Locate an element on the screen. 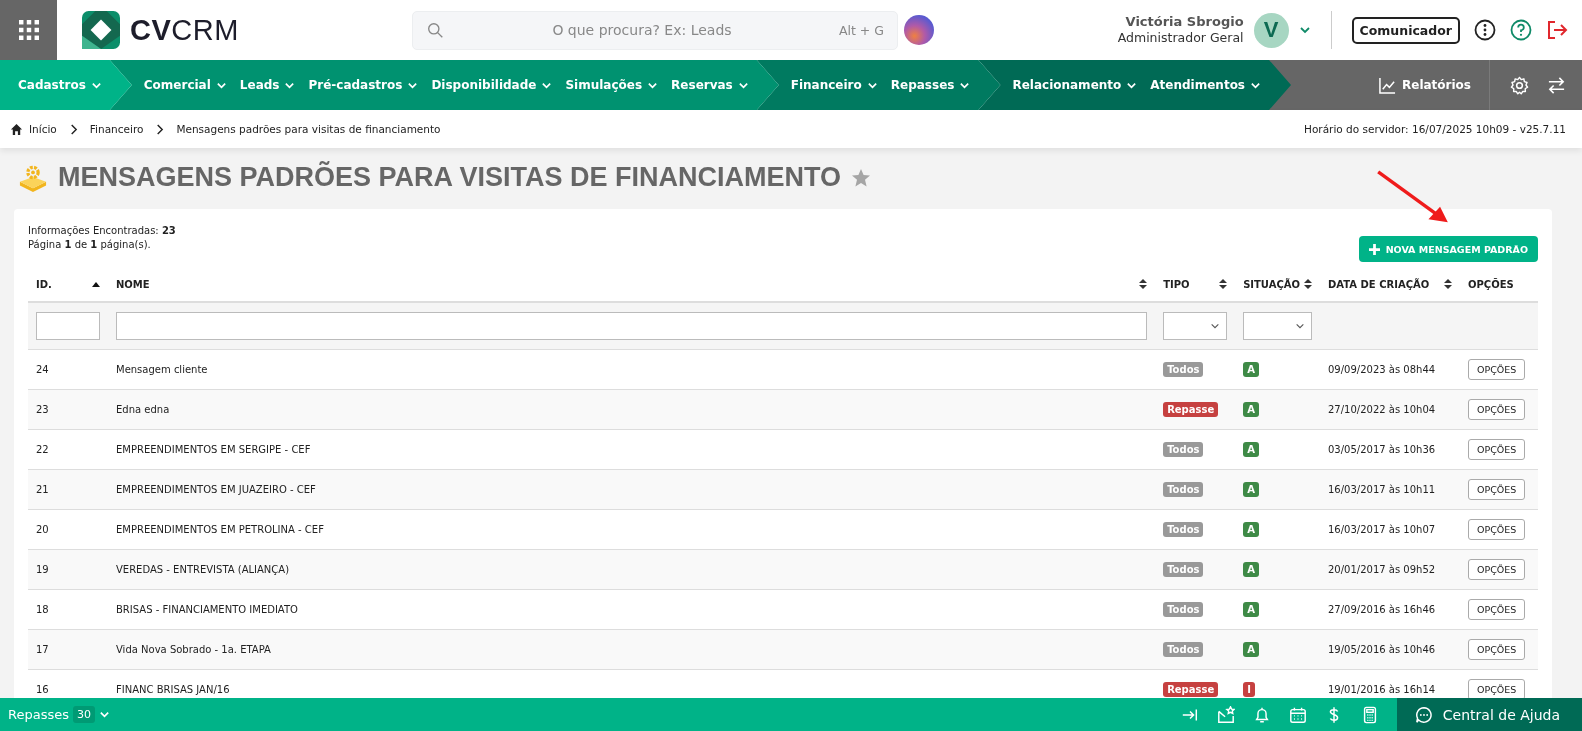 The height and width of the screenshot is (731, 1582). server-time: Horário do servidor: 16/07/2025 10h09 - v25.7.11 is located at coordinates (1435, 129).